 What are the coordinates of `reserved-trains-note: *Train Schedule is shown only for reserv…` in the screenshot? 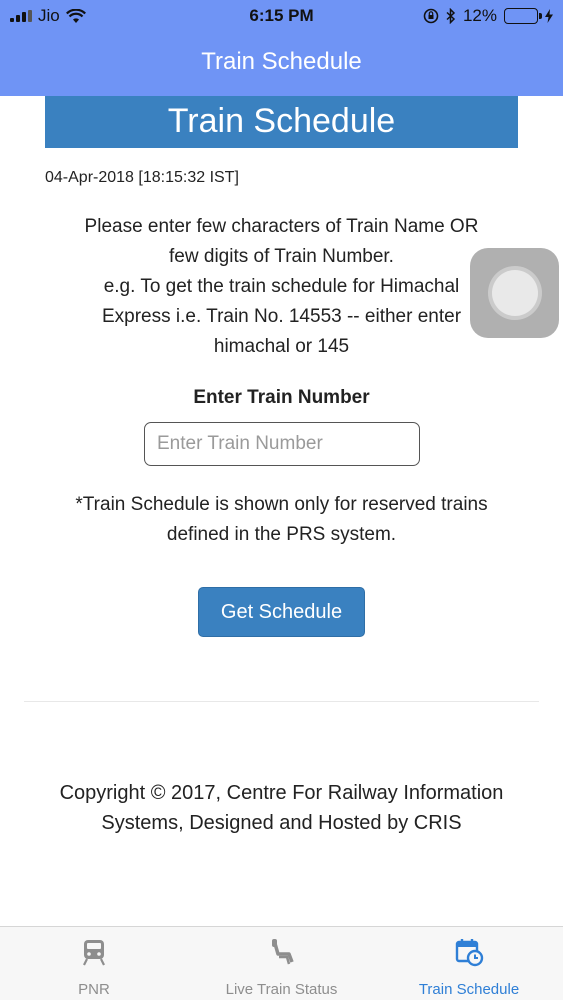 It's located at (281, 520).